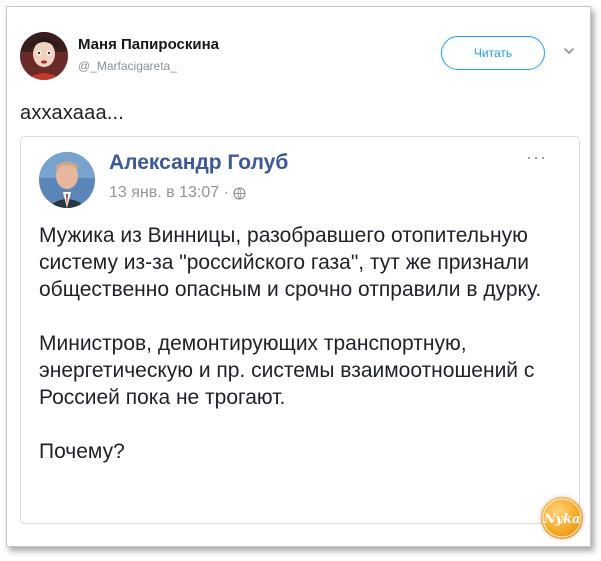 This screenshot has width=601, height=561. I want to click on embedded-post-date: 13 янв. в 13:07 ·, so click(169, 192).